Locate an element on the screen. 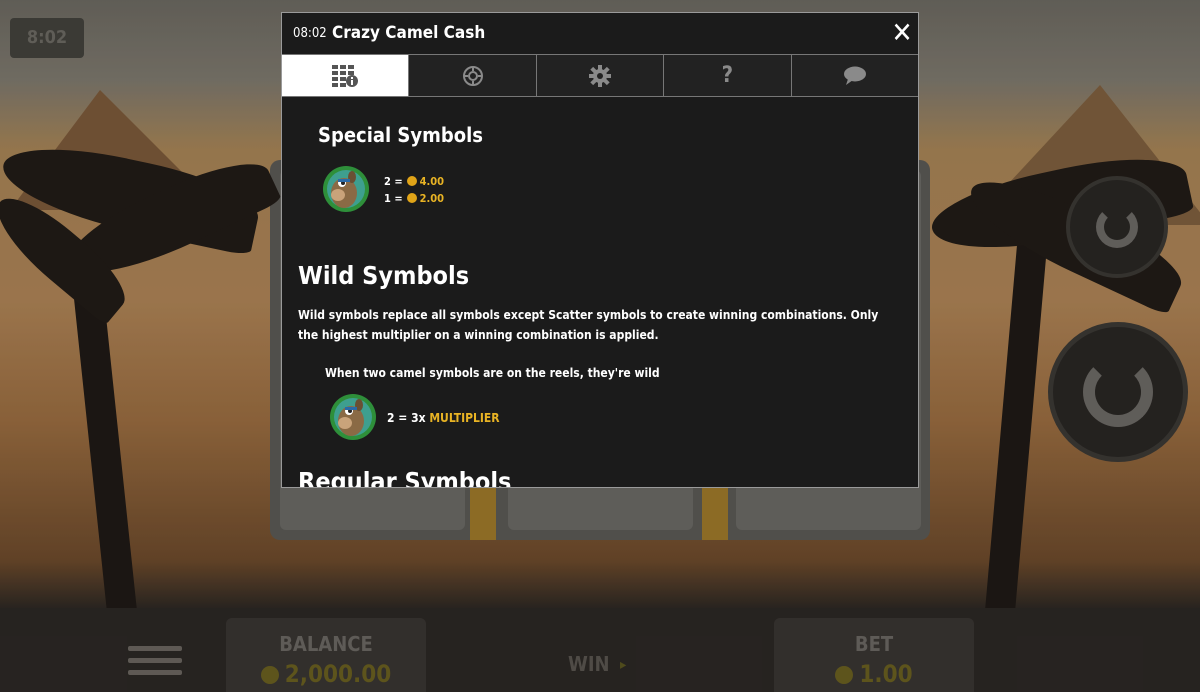 This screenshot has height=692, width=1200. tab-chat is located at coordinates (855, 75).